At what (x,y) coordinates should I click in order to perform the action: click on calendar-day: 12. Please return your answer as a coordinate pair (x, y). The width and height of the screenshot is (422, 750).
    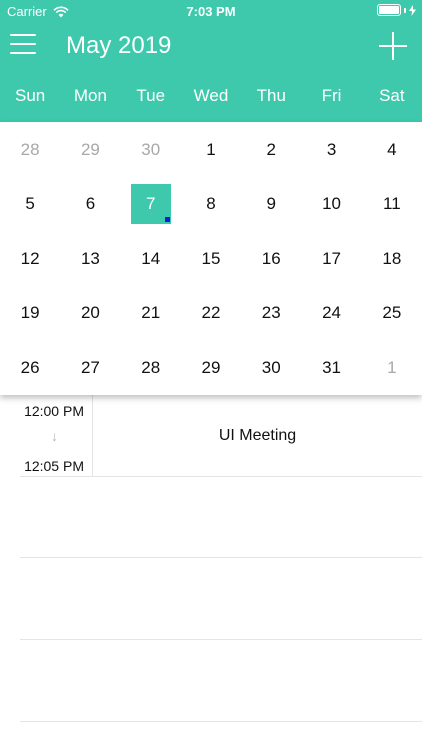
    Looking at the image, I should click on (30, 259).